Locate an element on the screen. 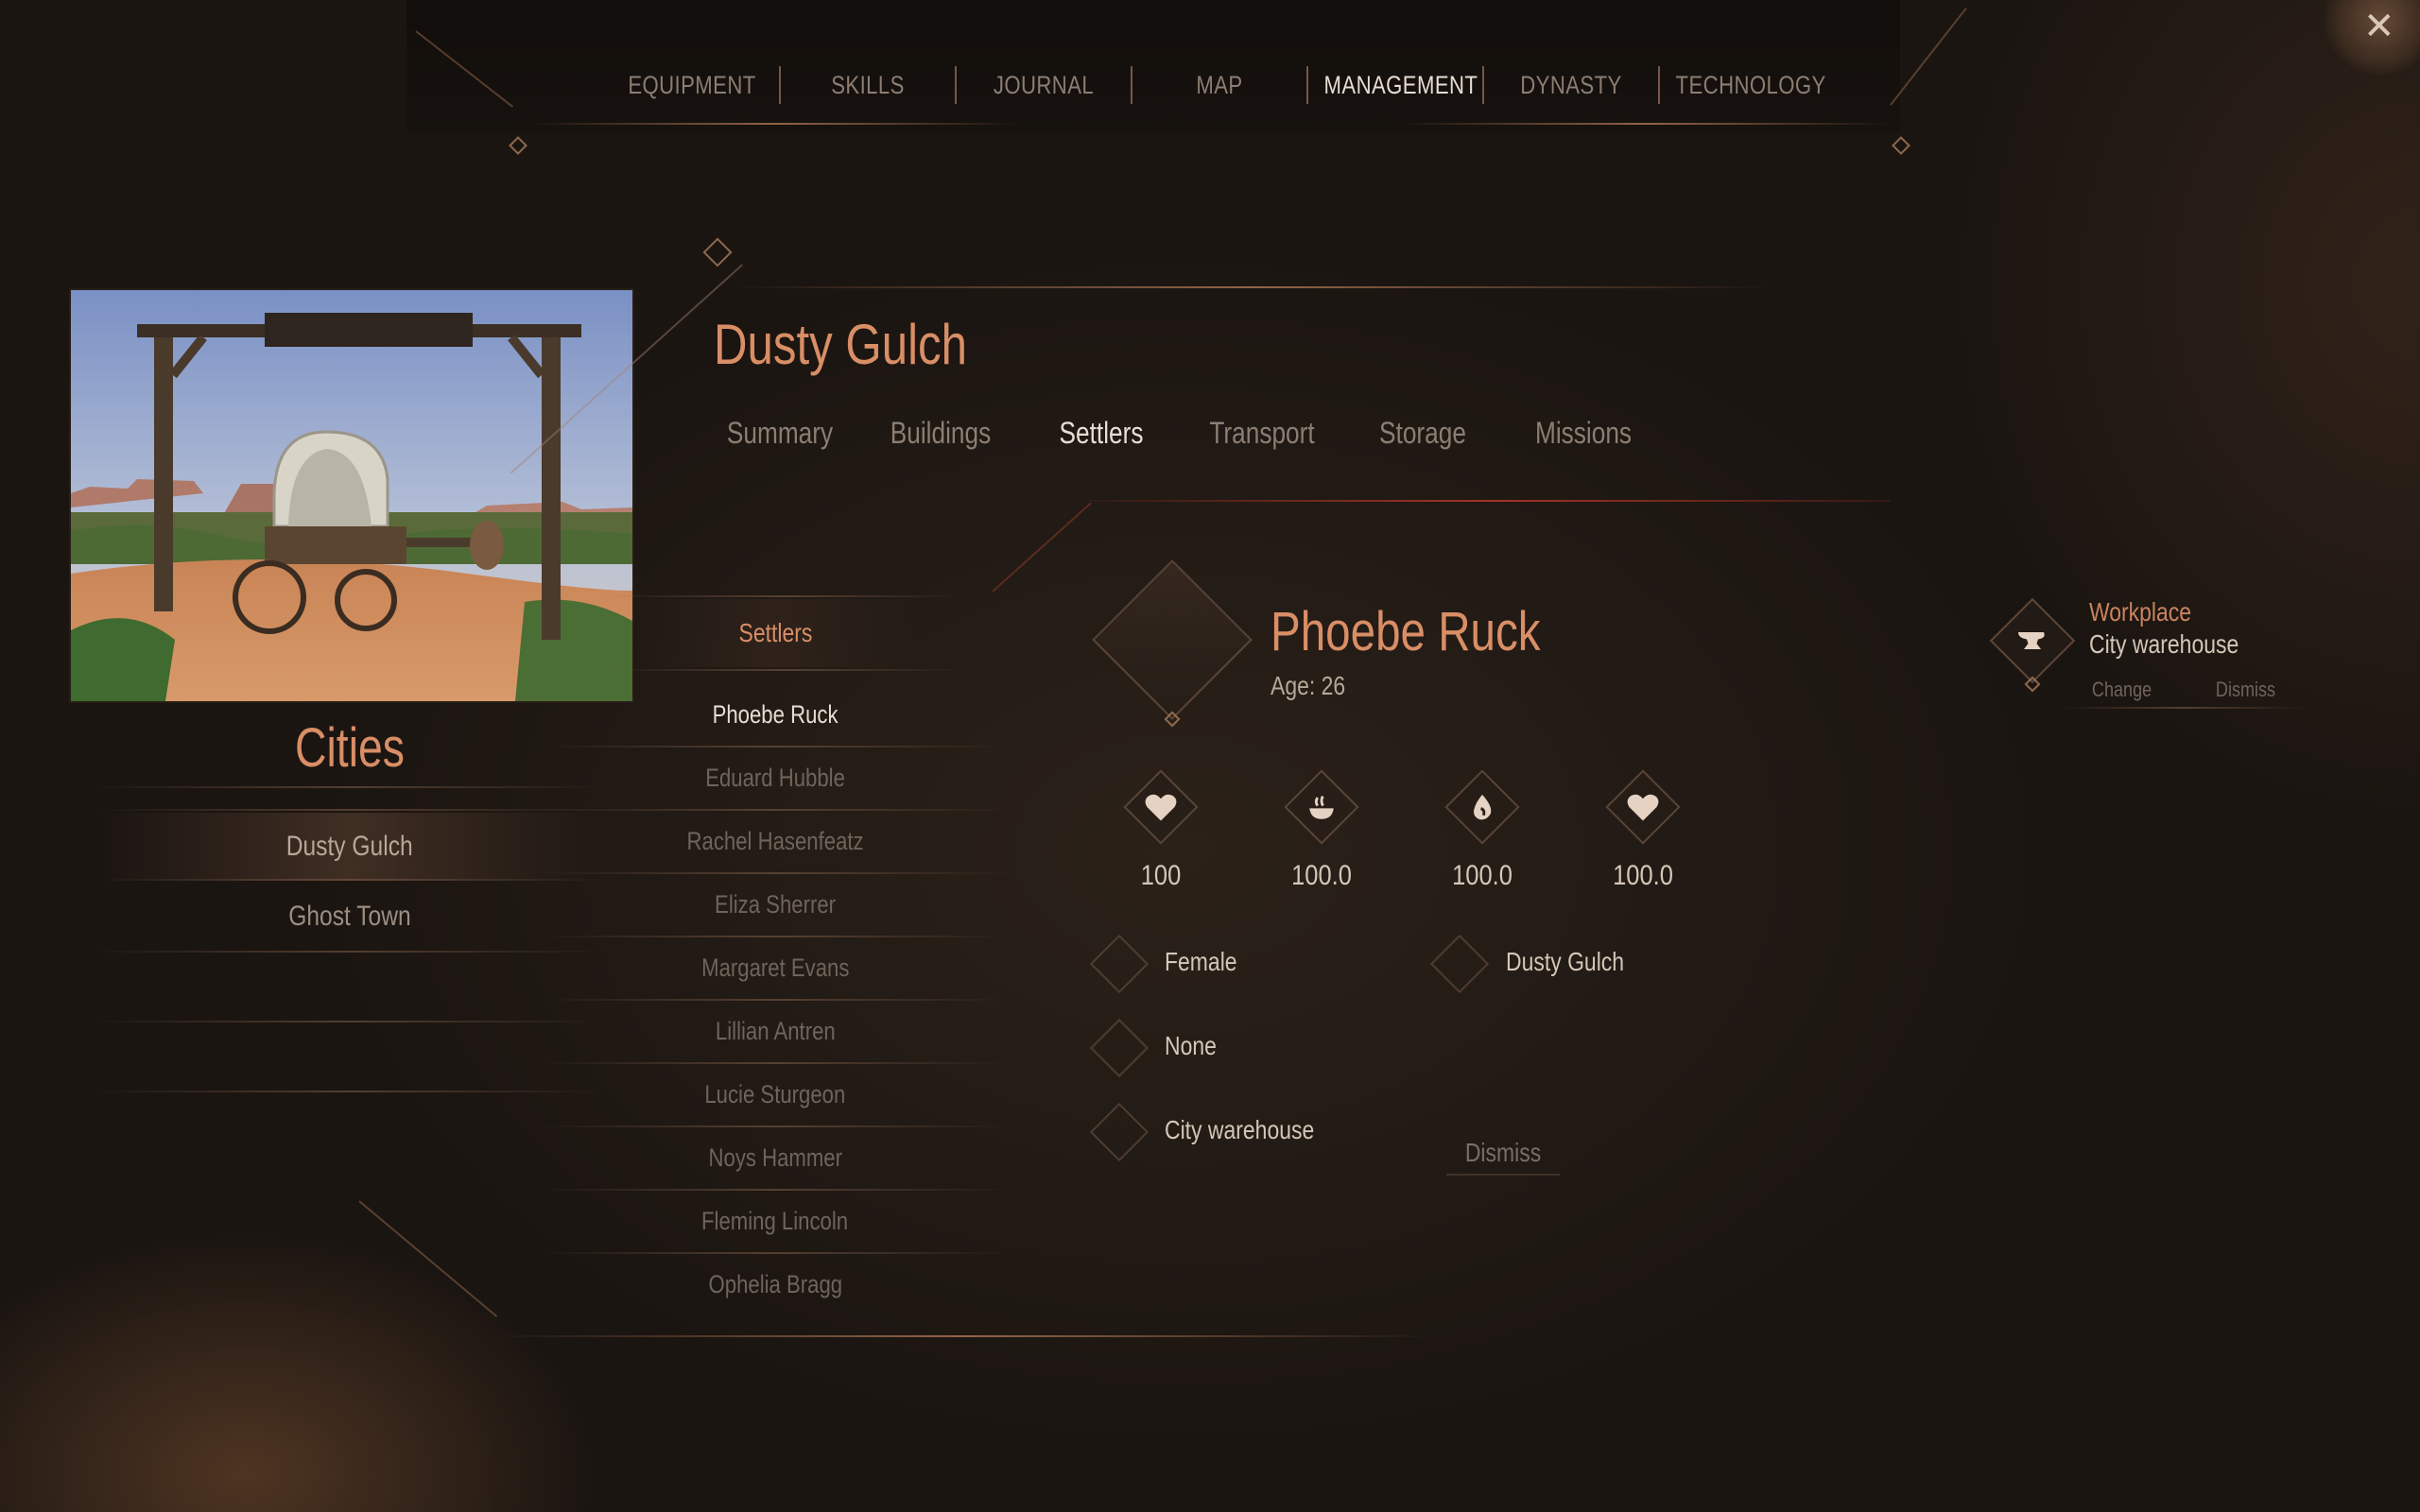  tab-storage: Storage is located at coordinates (1423, 442).